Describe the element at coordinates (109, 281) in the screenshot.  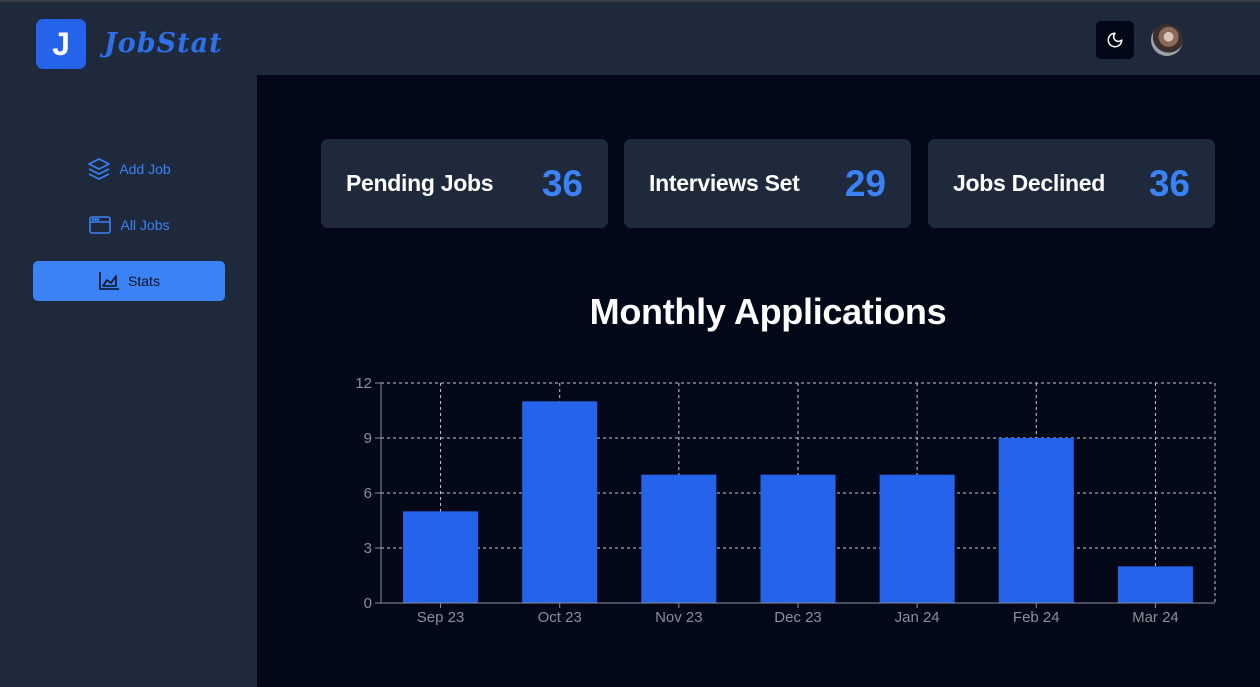
I see `area-chart-icon` at that location.